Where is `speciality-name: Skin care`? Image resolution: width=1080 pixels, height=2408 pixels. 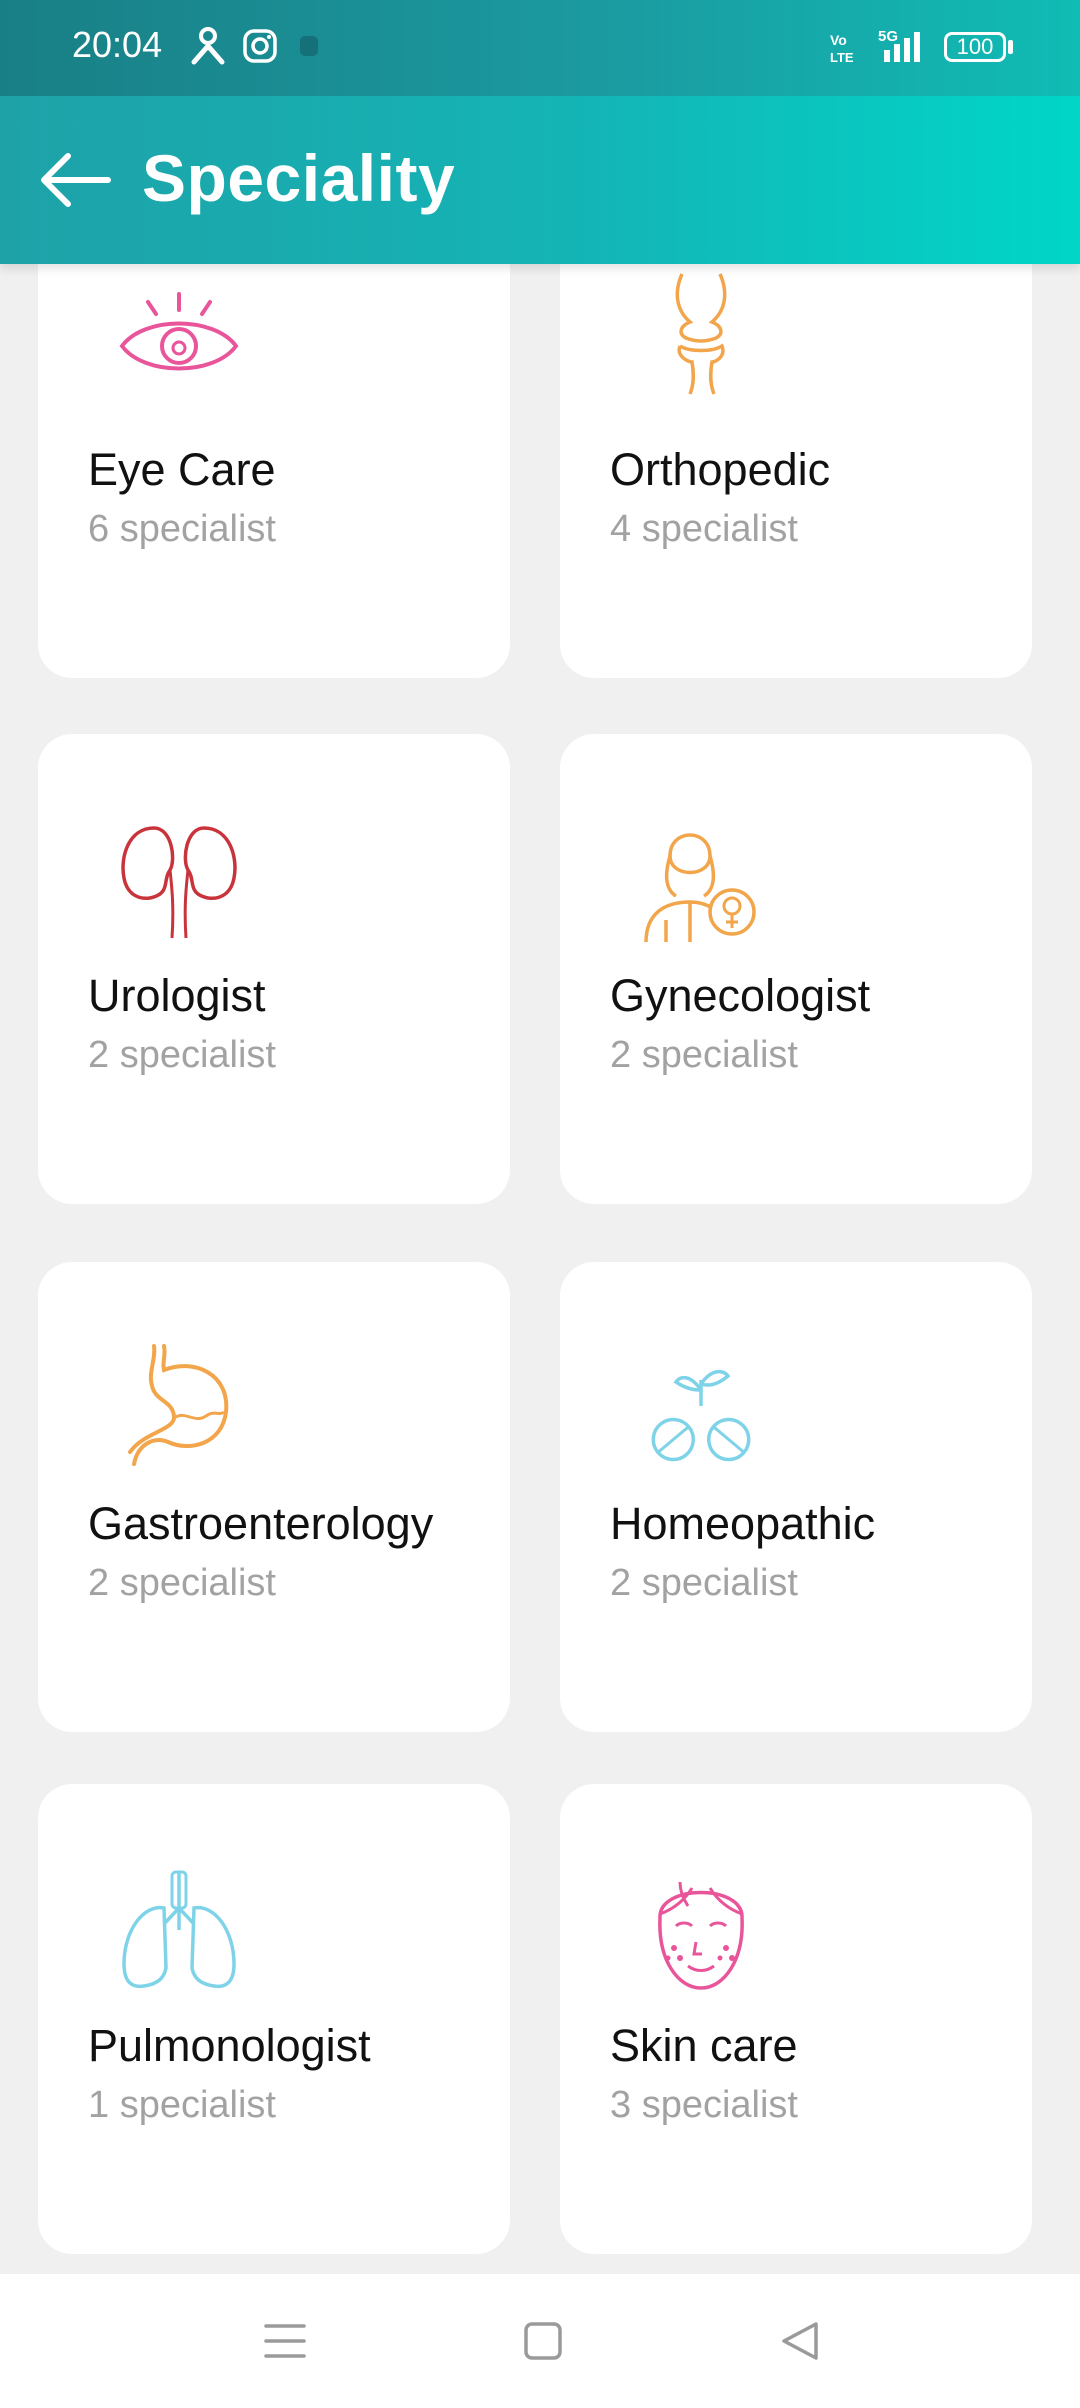 speciality-name: Skin care is located at coordinates (704, 2045).